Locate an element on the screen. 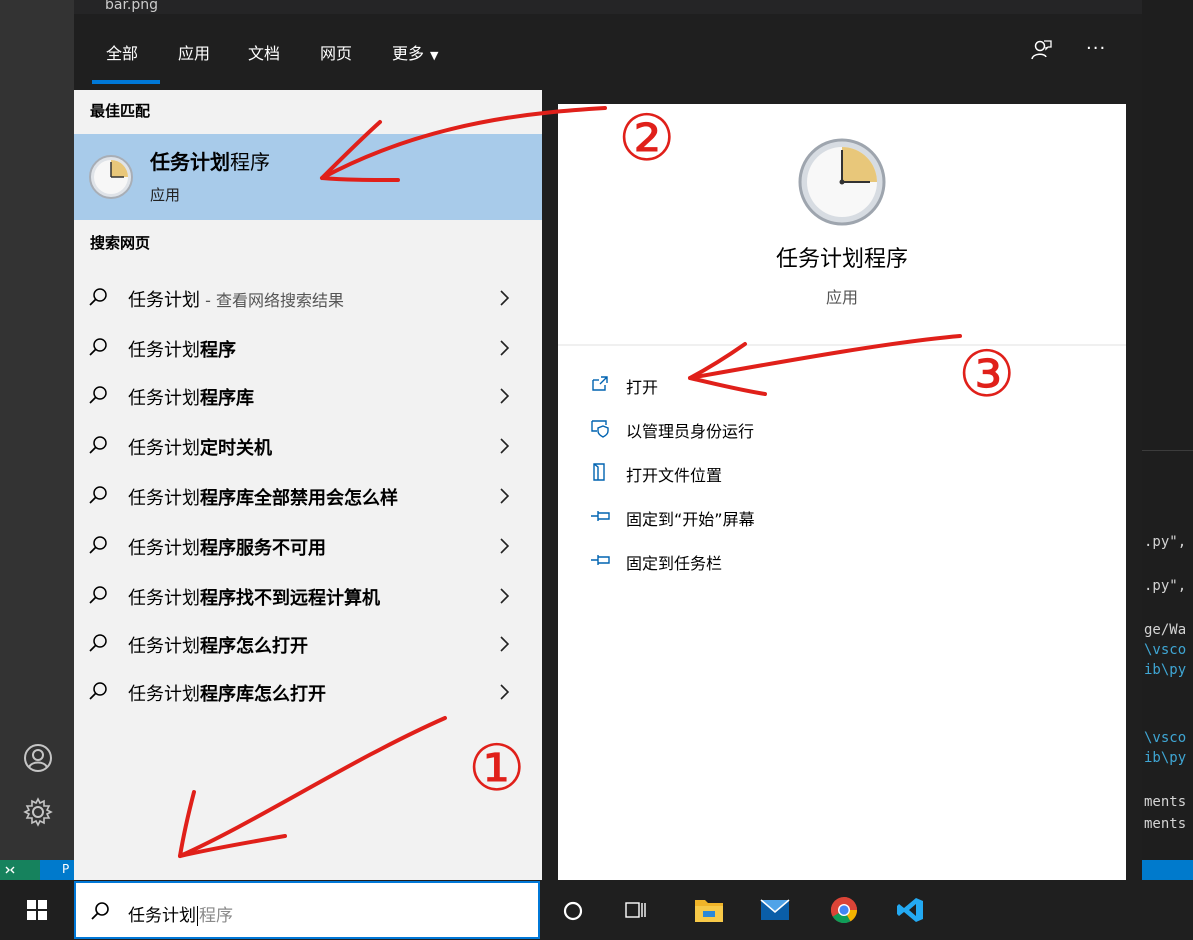 This screenshot has height=940, width=1193. editor-tab-strip is located at coordinates (596, 7).